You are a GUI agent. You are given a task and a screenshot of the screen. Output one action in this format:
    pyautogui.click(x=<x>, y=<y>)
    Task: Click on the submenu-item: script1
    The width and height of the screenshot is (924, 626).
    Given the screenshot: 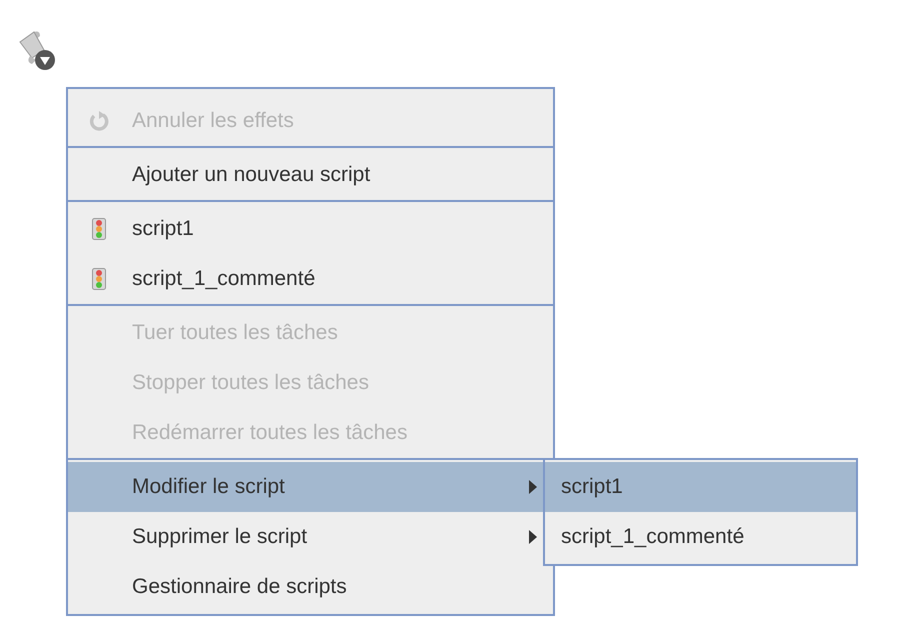 What is the action you would take?
    pyautogui.click(x=700, y=487)
    